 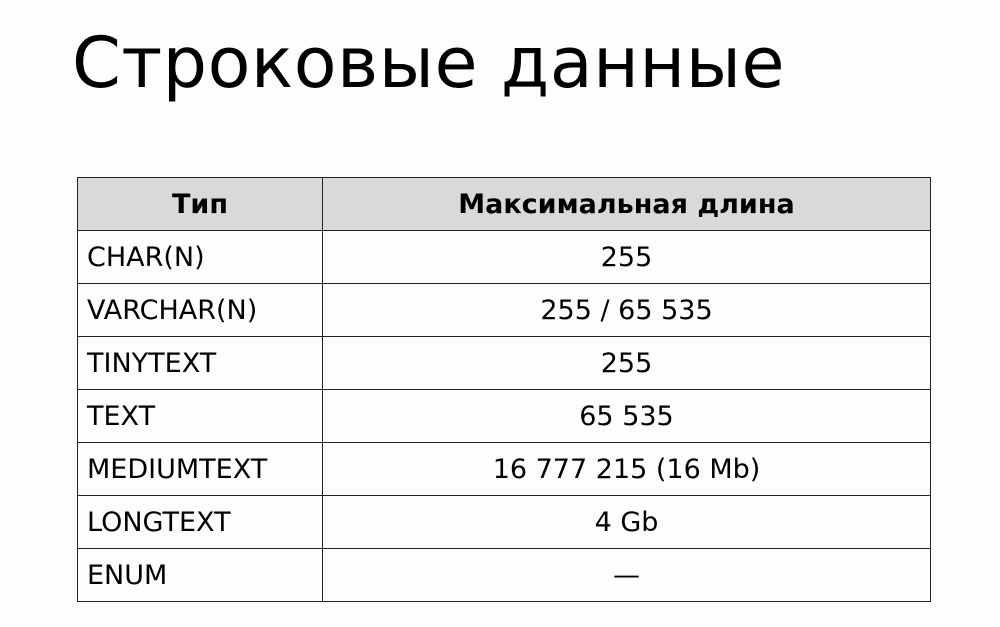 What do you see at coordinates (200, 363) in the screenshot?
I see `cell-type: TINYTEXT` at bounding box center [200, 363].